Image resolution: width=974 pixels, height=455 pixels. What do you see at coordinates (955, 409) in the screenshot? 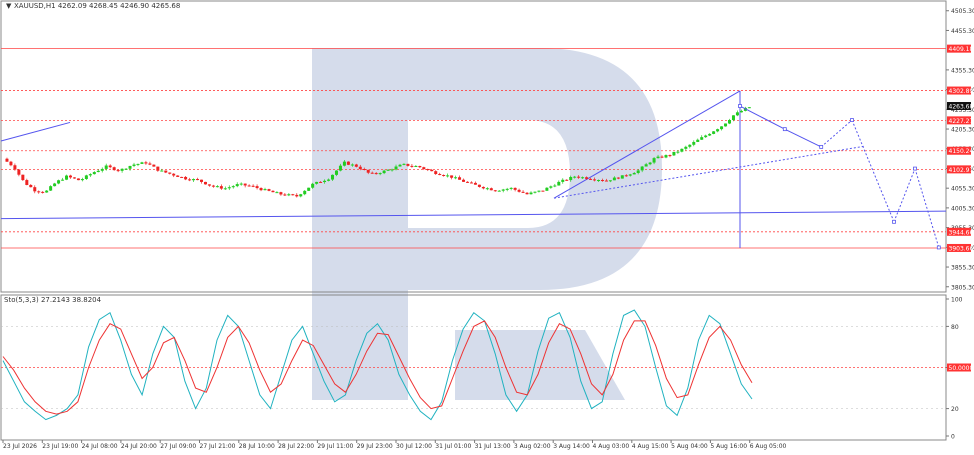
I see `osc-tick-label: 20` at bounding box center [955, 409].